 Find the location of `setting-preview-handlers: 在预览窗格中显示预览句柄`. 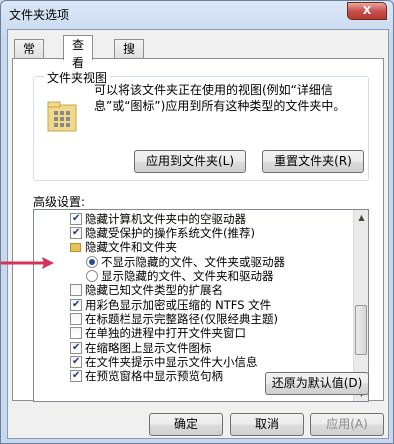

setting-preview-handlers: 在预览窗格中显示预览句柄 is located at coordinates (146, 376).